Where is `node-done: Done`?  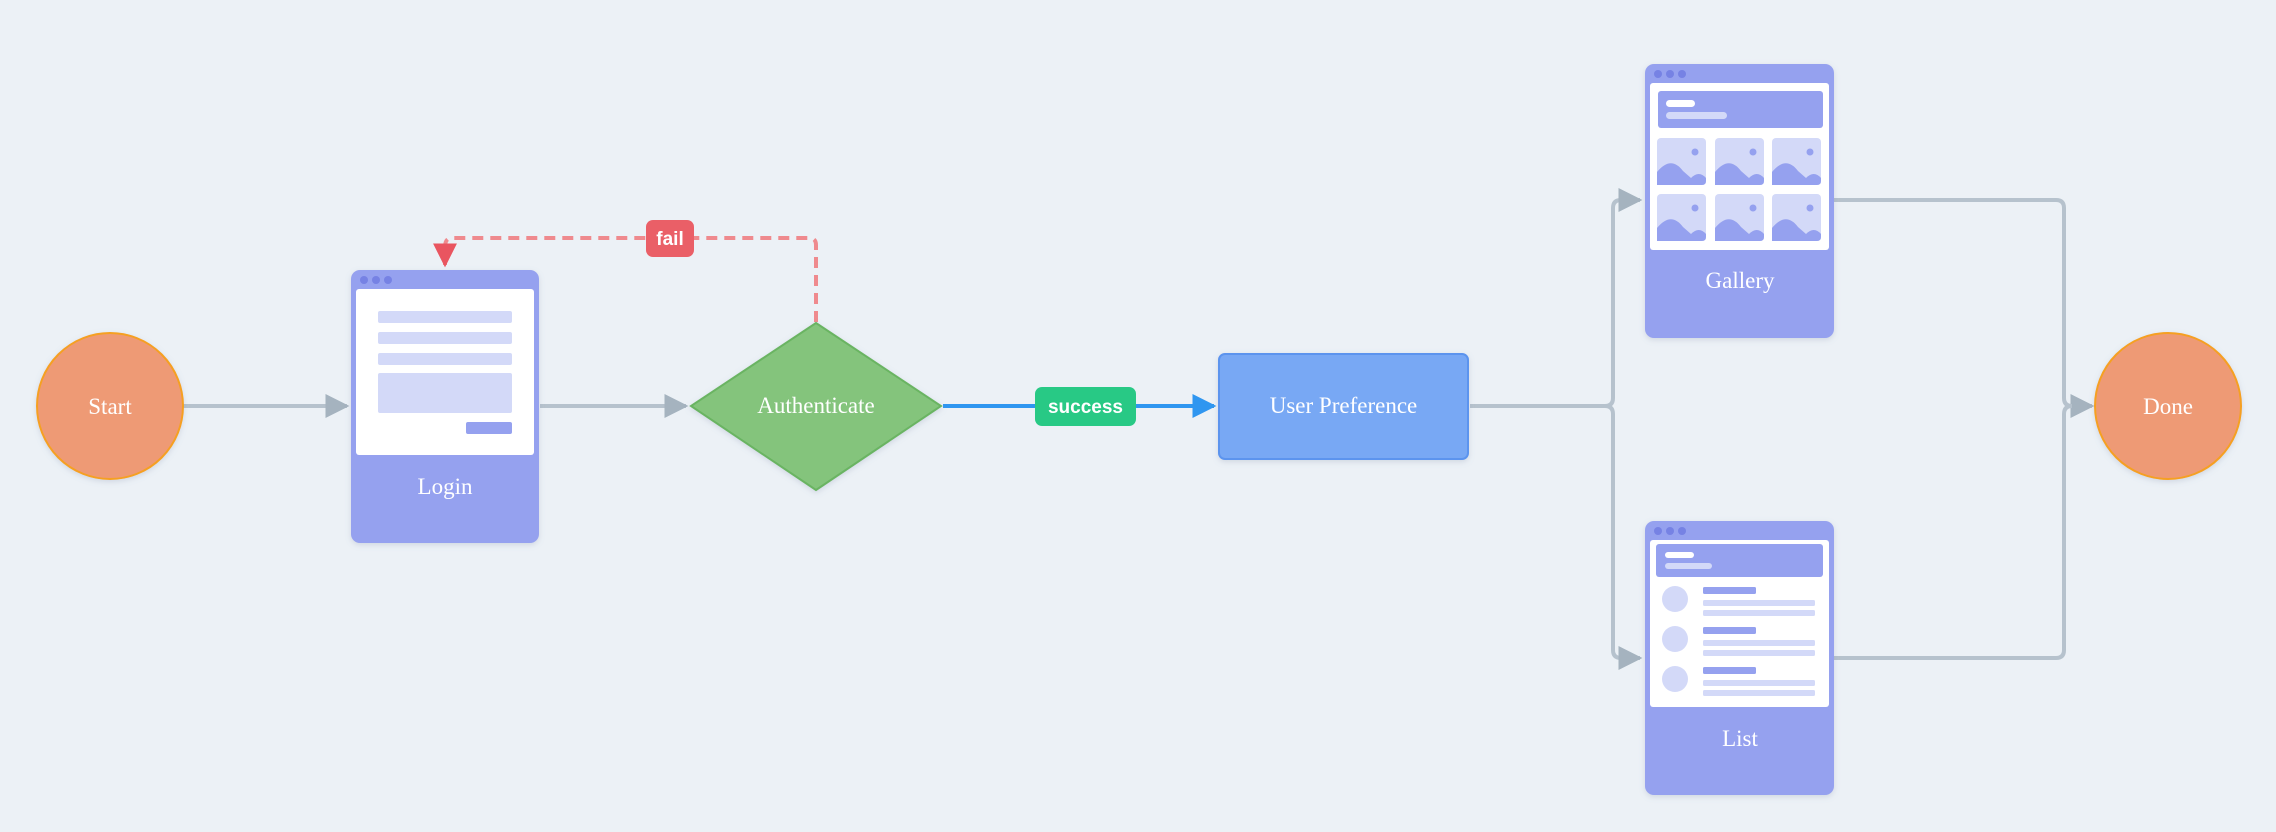
node-done: Done is located at coordinates (2168, 406).